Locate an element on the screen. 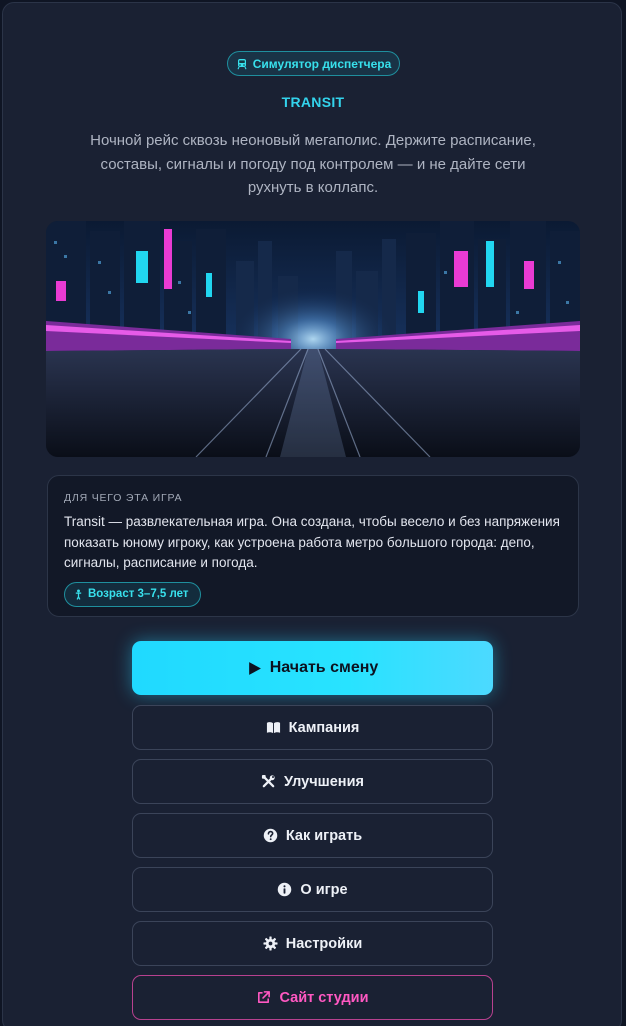 The image size is (626, 1026). mode-badge: Симулятор диспетчера is located at coordinates (313, 63).